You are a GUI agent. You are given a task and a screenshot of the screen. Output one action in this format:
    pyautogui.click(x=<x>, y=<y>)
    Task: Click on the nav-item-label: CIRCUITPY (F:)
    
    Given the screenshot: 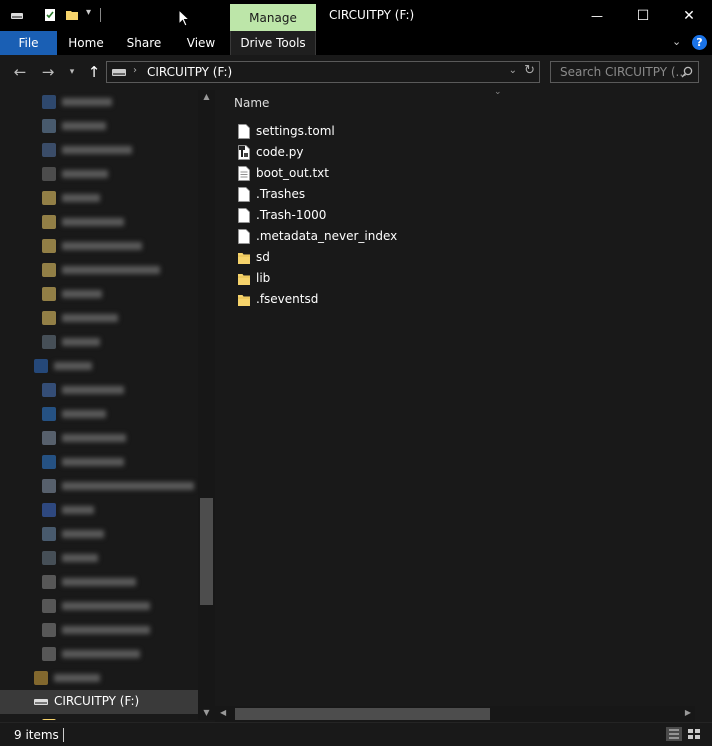 What is the action you would take?
    pyautogui.click(x=97, y=701)
    